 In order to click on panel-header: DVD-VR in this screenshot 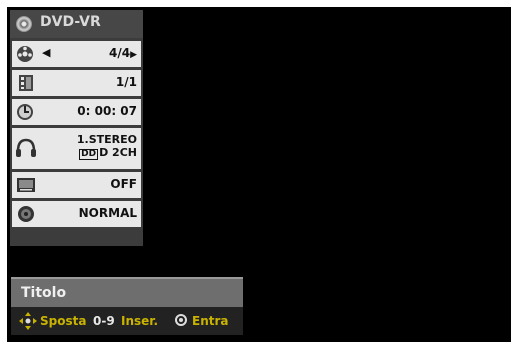, I will do `click(76, 24)`.